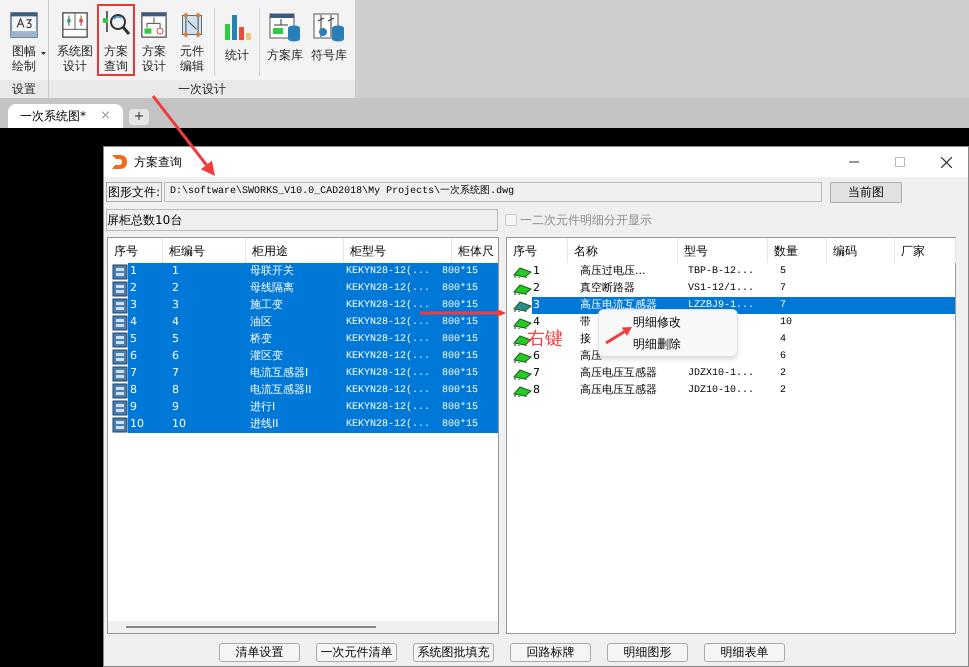  I want to click on column-header: 柜型号, so click(368, 251).